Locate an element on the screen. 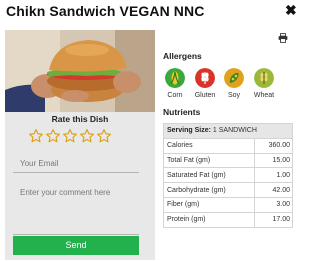 The image size is (320, 261). table-row: Total Fat (gm) 15.00 is located at coordinates (228, 160).